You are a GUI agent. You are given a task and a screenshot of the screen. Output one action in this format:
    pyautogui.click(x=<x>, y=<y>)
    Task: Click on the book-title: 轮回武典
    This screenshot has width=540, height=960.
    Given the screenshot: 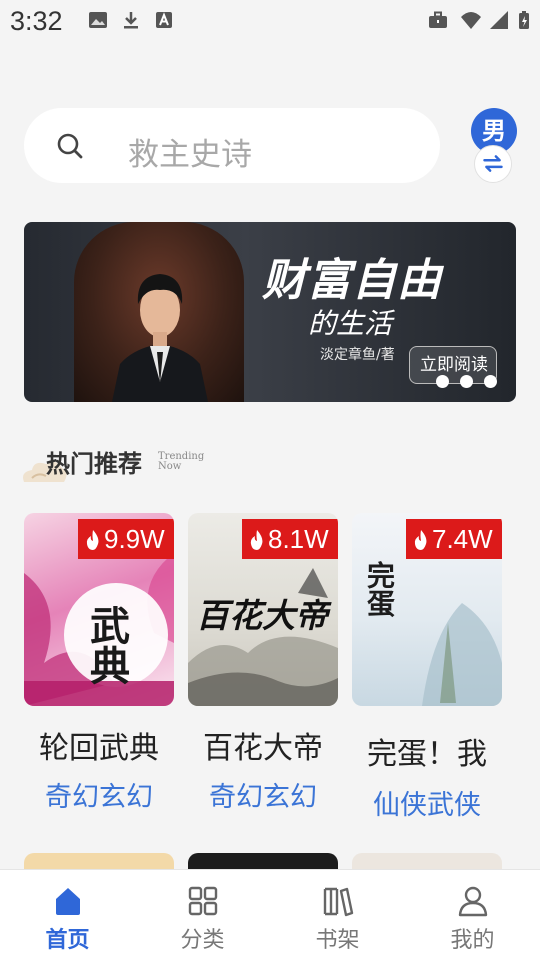 What is the action you would take?
    pyautogui.click(x=99, y=748)
    